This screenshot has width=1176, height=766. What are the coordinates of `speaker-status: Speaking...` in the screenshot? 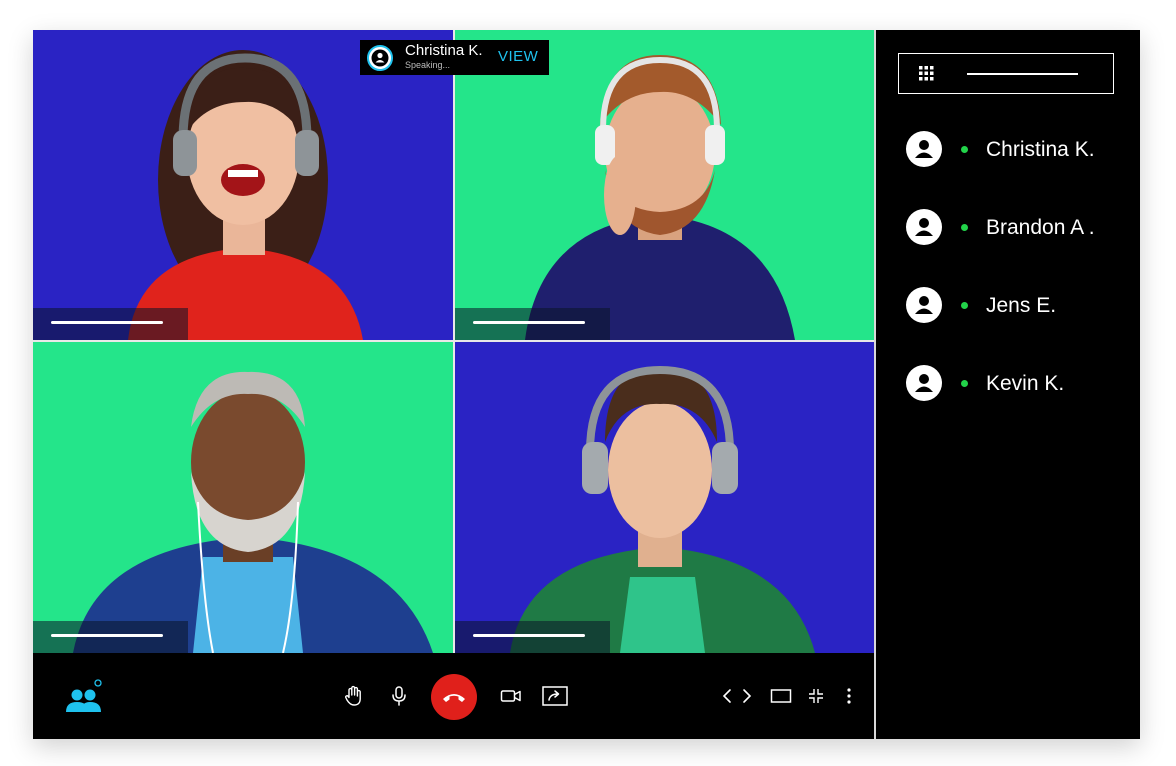 It's located at (428, 65).